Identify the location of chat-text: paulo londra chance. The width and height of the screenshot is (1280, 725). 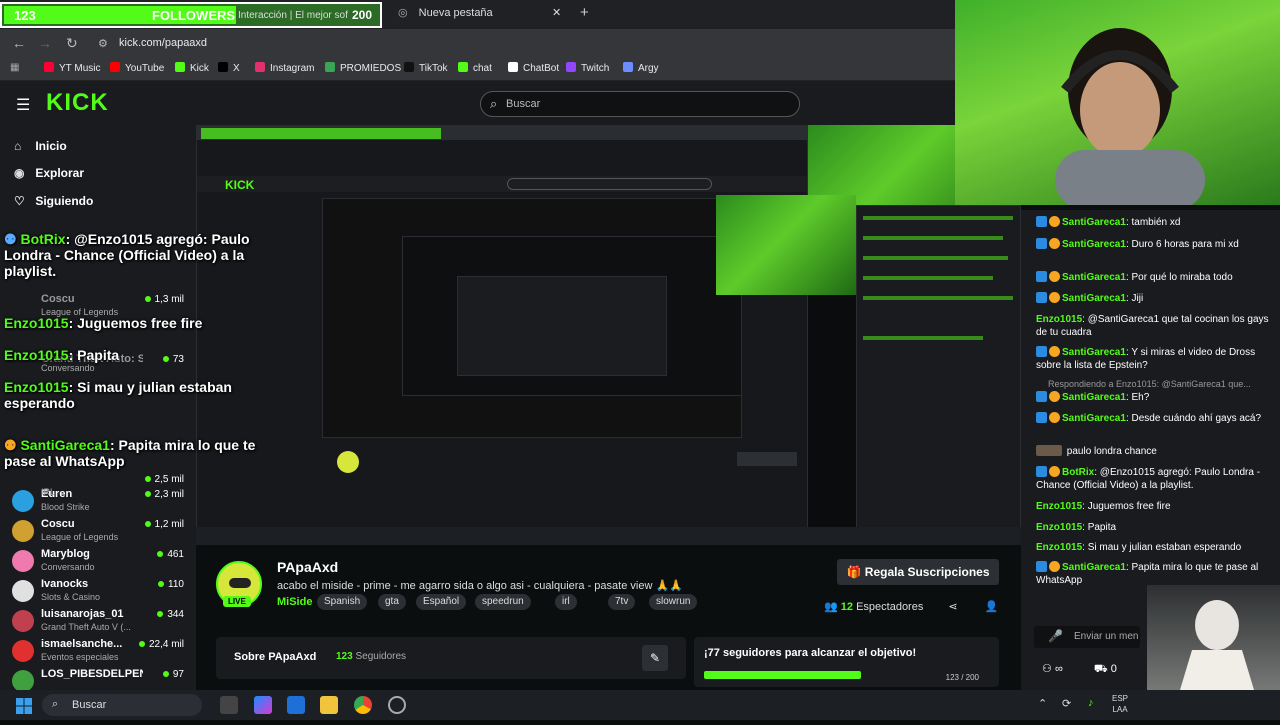
(1111, 451).